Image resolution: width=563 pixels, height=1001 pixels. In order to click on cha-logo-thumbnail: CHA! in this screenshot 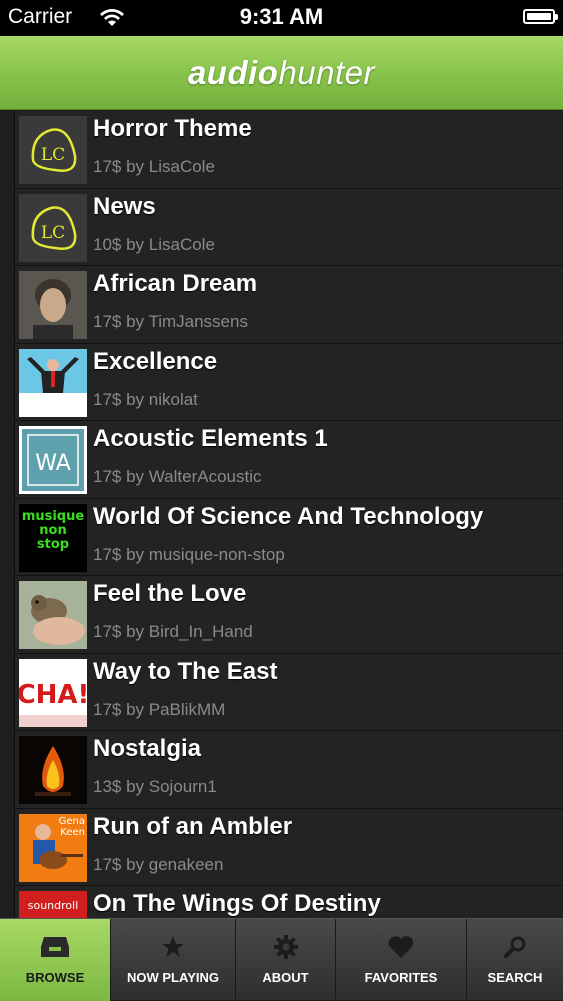, I will do `click(53, 692)`.